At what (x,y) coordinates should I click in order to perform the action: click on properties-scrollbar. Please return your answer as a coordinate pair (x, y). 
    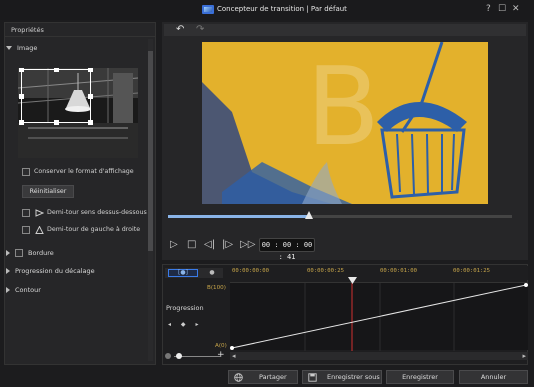
    Looking at the image, I should click on (150, 200).